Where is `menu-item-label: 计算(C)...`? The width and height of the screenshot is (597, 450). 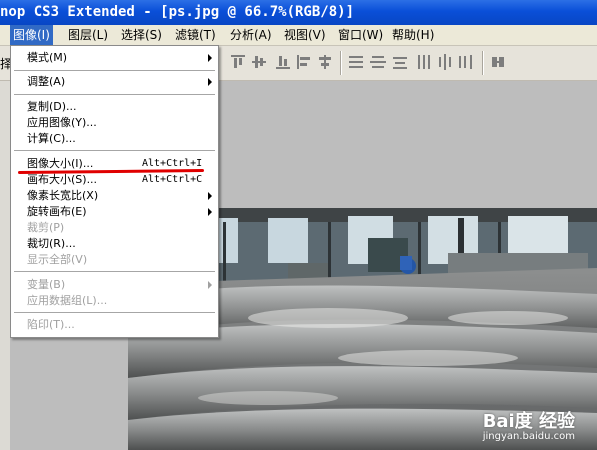
menu-item-label: 计算(C)... is located at coordinates (51, 138).